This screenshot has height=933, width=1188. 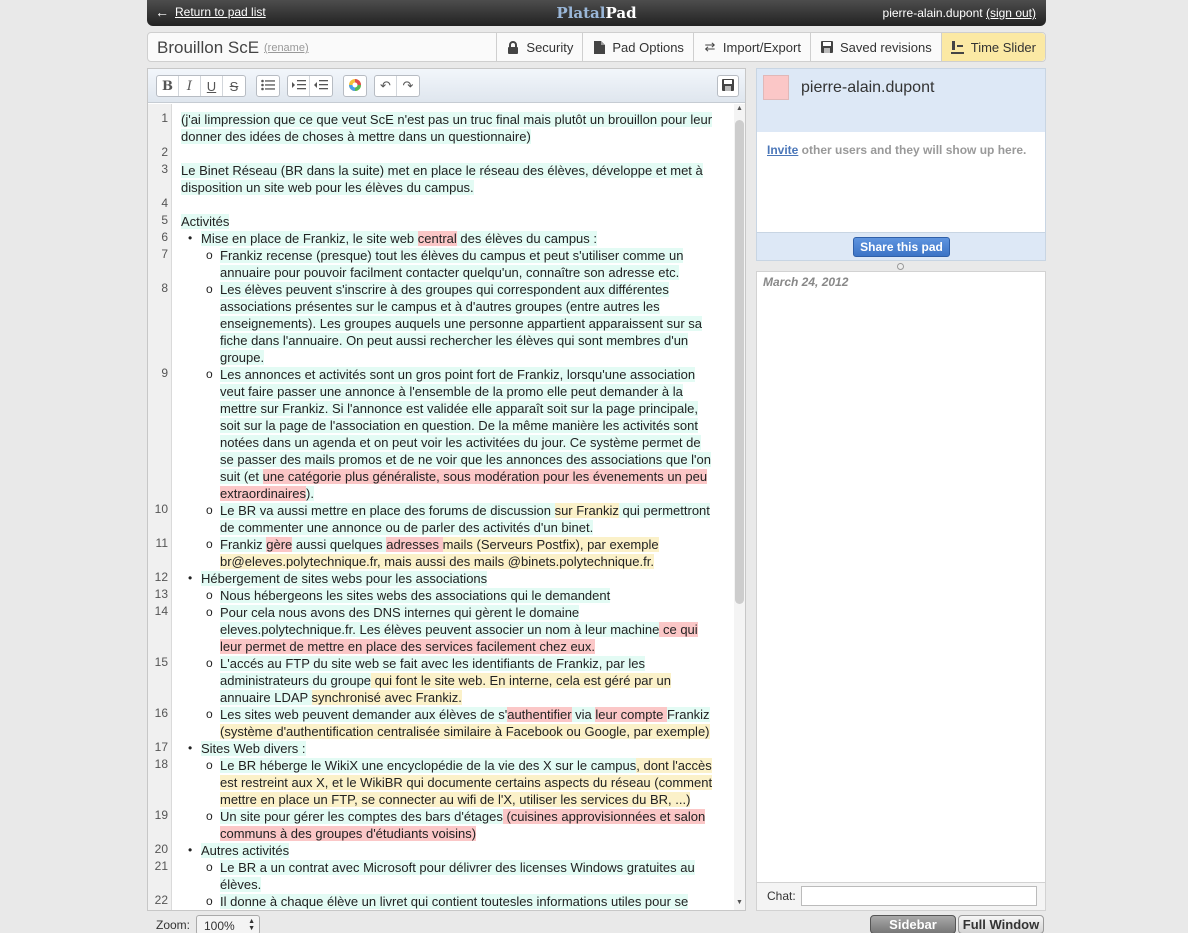 I want to click on underline-button: U, so click(x=212, y=86).